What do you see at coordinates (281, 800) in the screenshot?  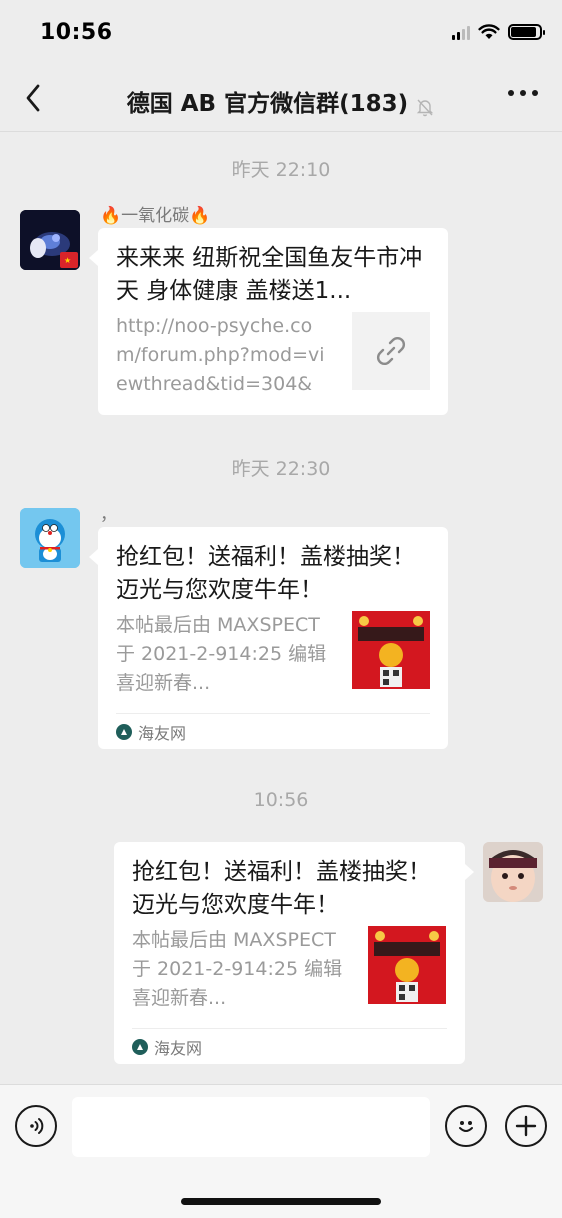 I see `message-timestamp: 10:56` at bounding box center [281, 800].